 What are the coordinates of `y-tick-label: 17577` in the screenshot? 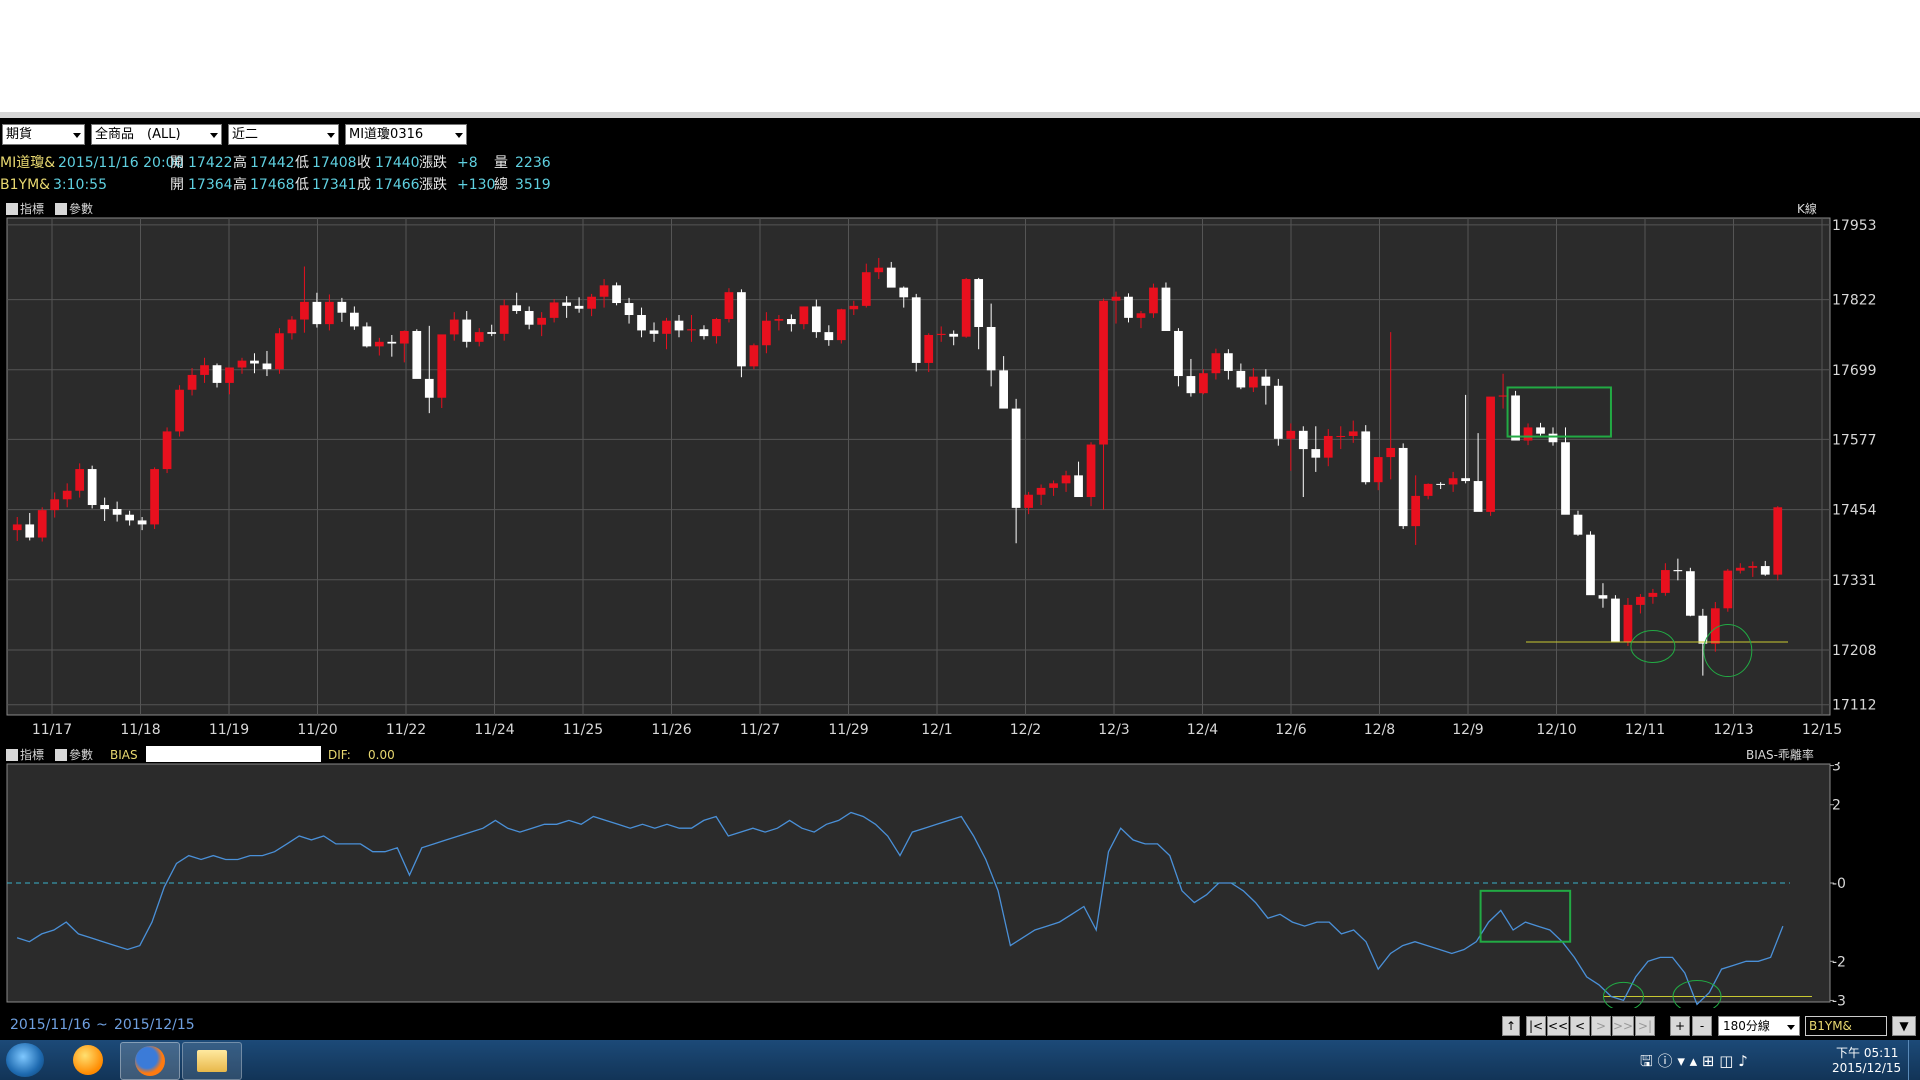 It's located at (1854, 440).